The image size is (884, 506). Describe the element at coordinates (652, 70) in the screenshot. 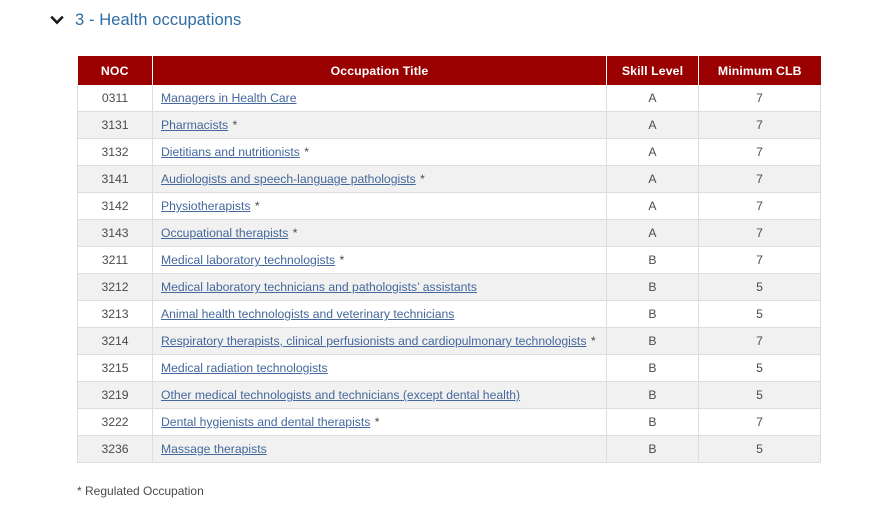

I see `column-header-skill-level: Skill Level` at that location.